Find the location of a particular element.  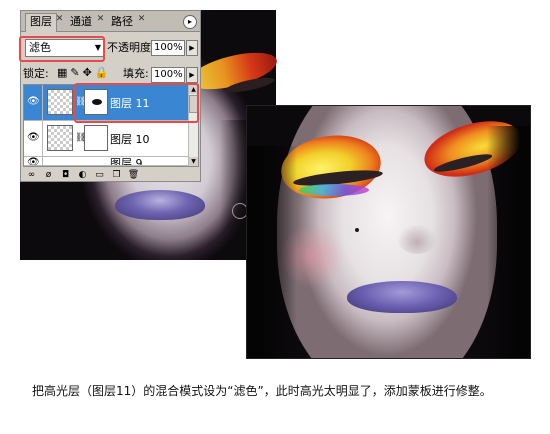

layer-name: 图层 10 is located at coordinates (130, 139).